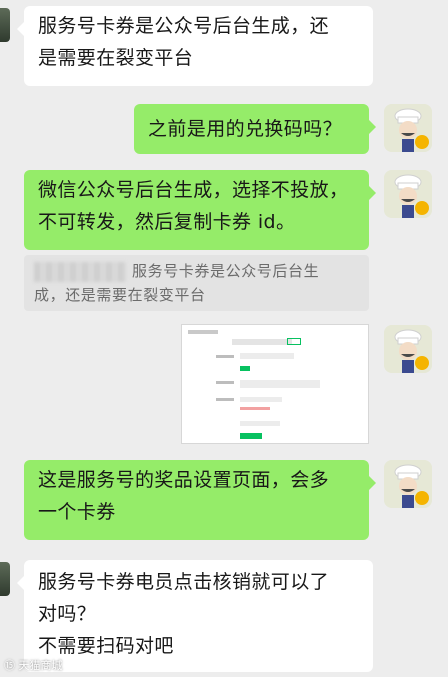 Image resolution: width=448 pixels, height=677 pixels. Describe the element at coordinates (251, 436) in the screenshot. I see `image-save-button` at that location.